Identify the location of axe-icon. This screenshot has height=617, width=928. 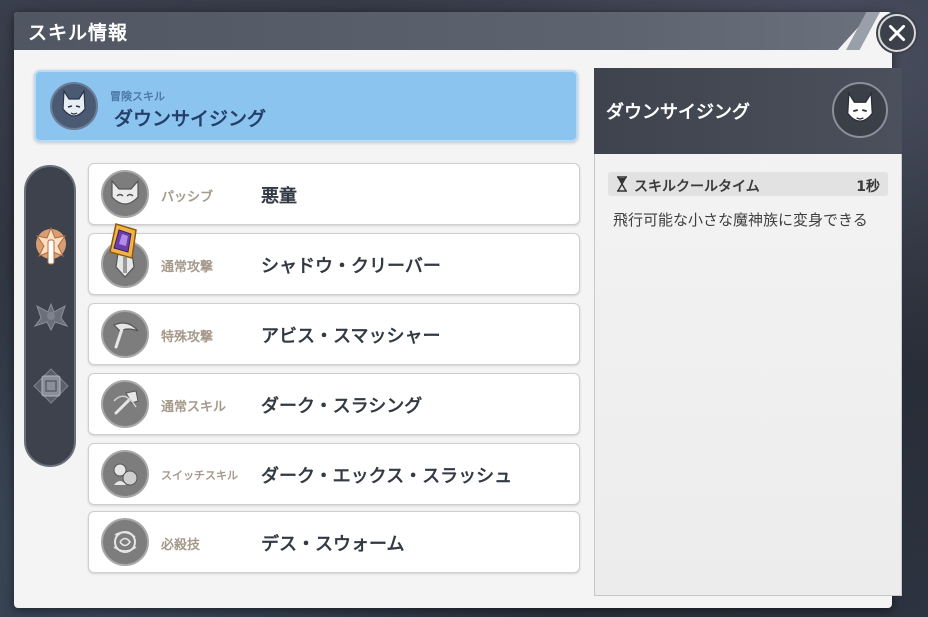
(125, 404).